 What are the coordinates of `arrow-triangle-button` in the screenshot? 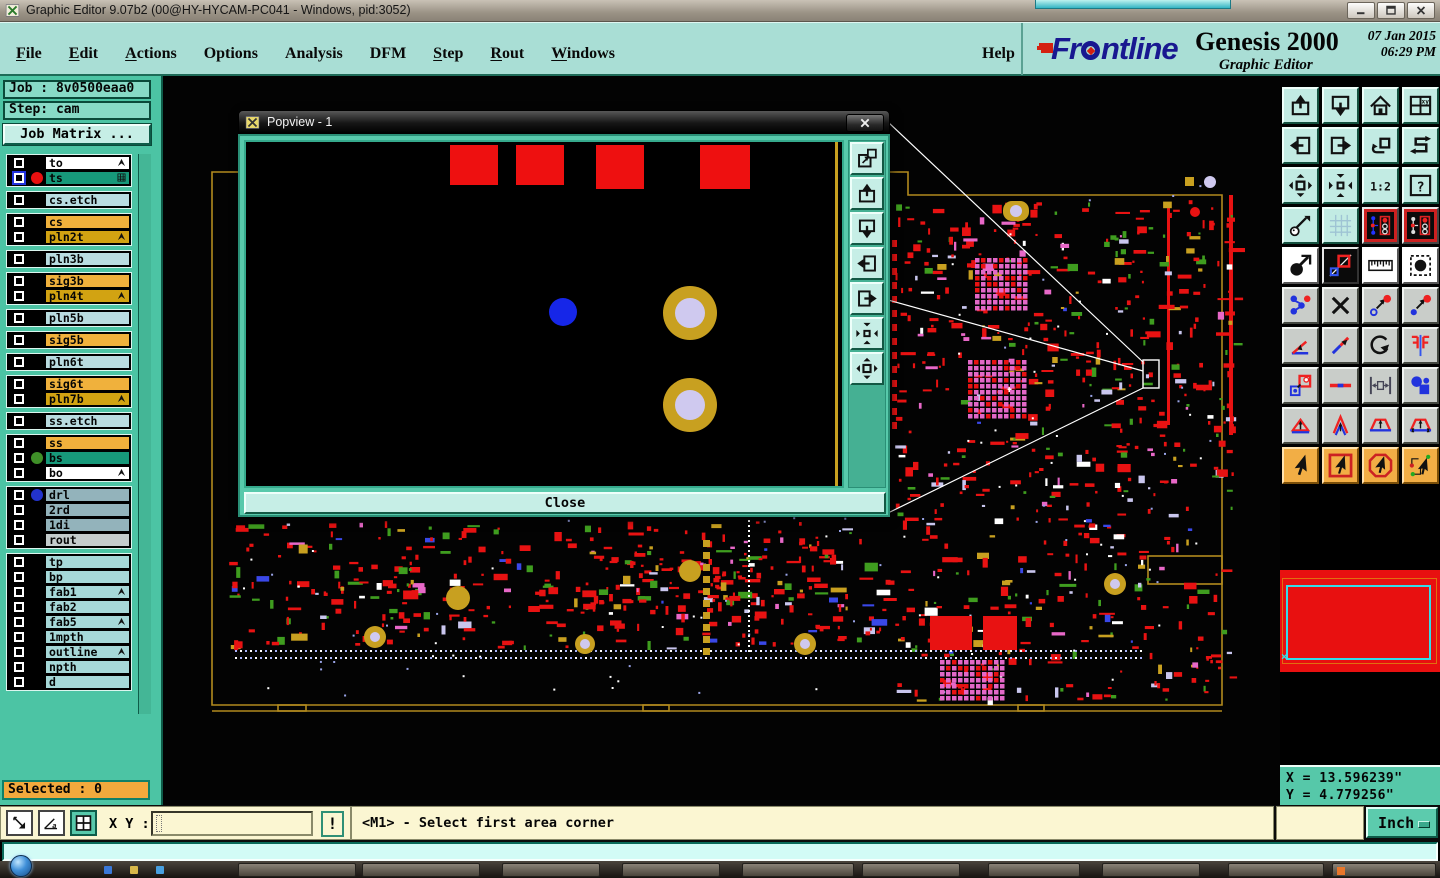 It's located at (1300, 425).